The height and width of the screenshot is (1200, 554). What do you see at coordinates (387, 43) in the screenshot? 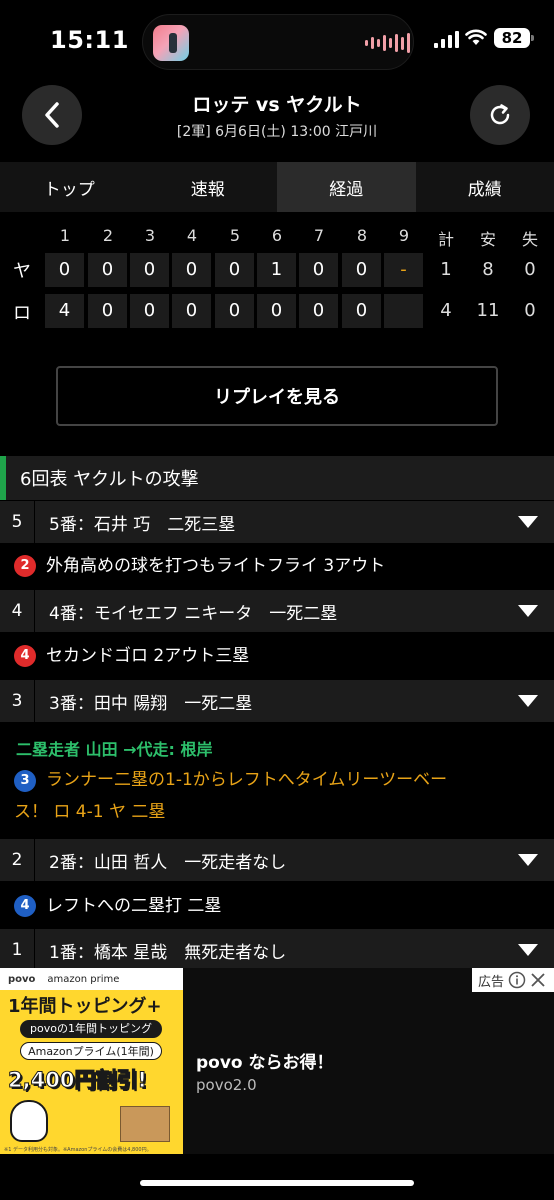
I see `audio-waveform-icon` at bounding box center [387, 43].